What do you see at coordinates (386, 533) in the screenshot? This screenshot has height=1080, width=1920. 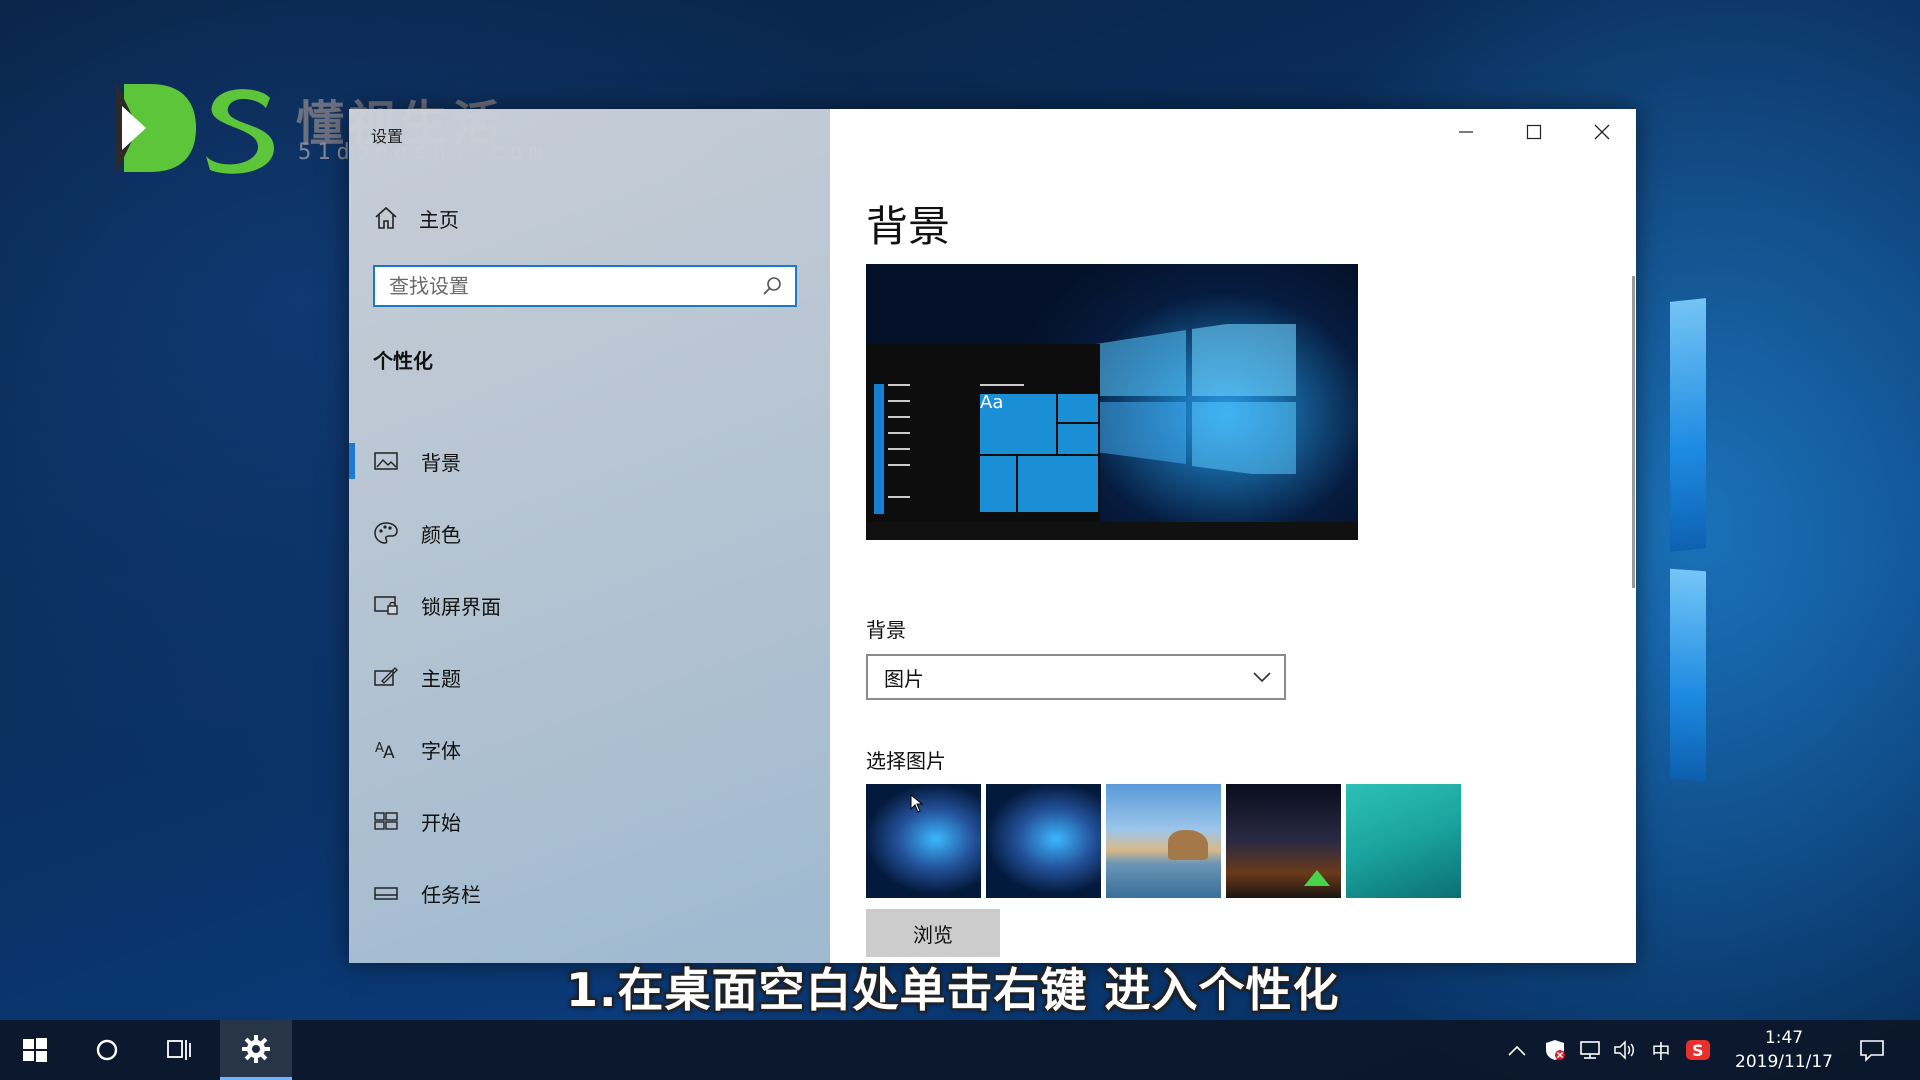 I see `palette-icon` at bounding box center [386, 533].